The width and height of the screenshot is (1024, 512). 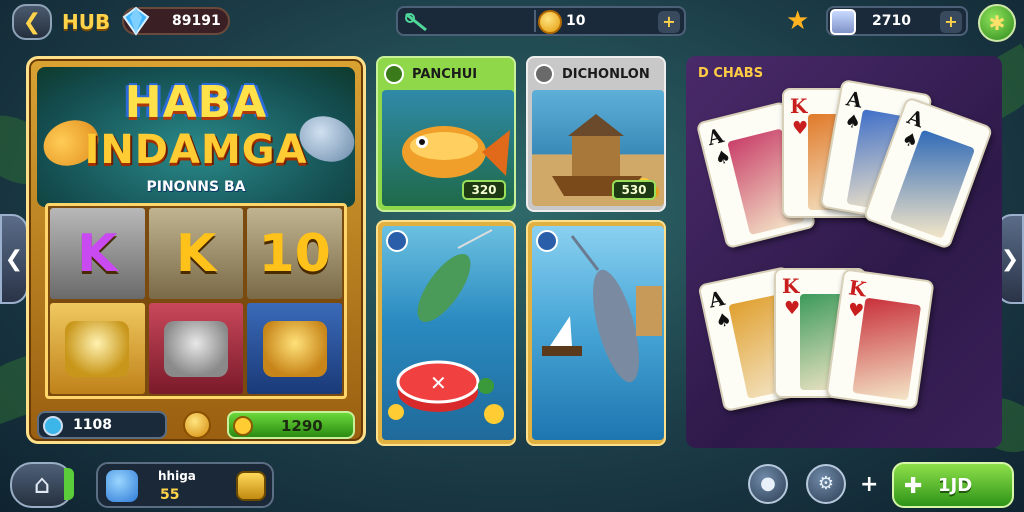 I want to click on player-profile: hhiga 55, so click(x=185, y=485).